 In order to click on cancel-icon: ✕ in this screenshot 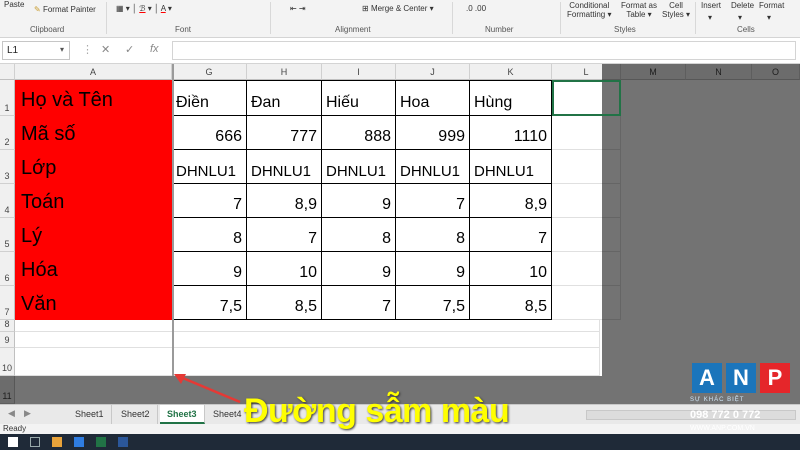, I will do `click(105, 49)`.